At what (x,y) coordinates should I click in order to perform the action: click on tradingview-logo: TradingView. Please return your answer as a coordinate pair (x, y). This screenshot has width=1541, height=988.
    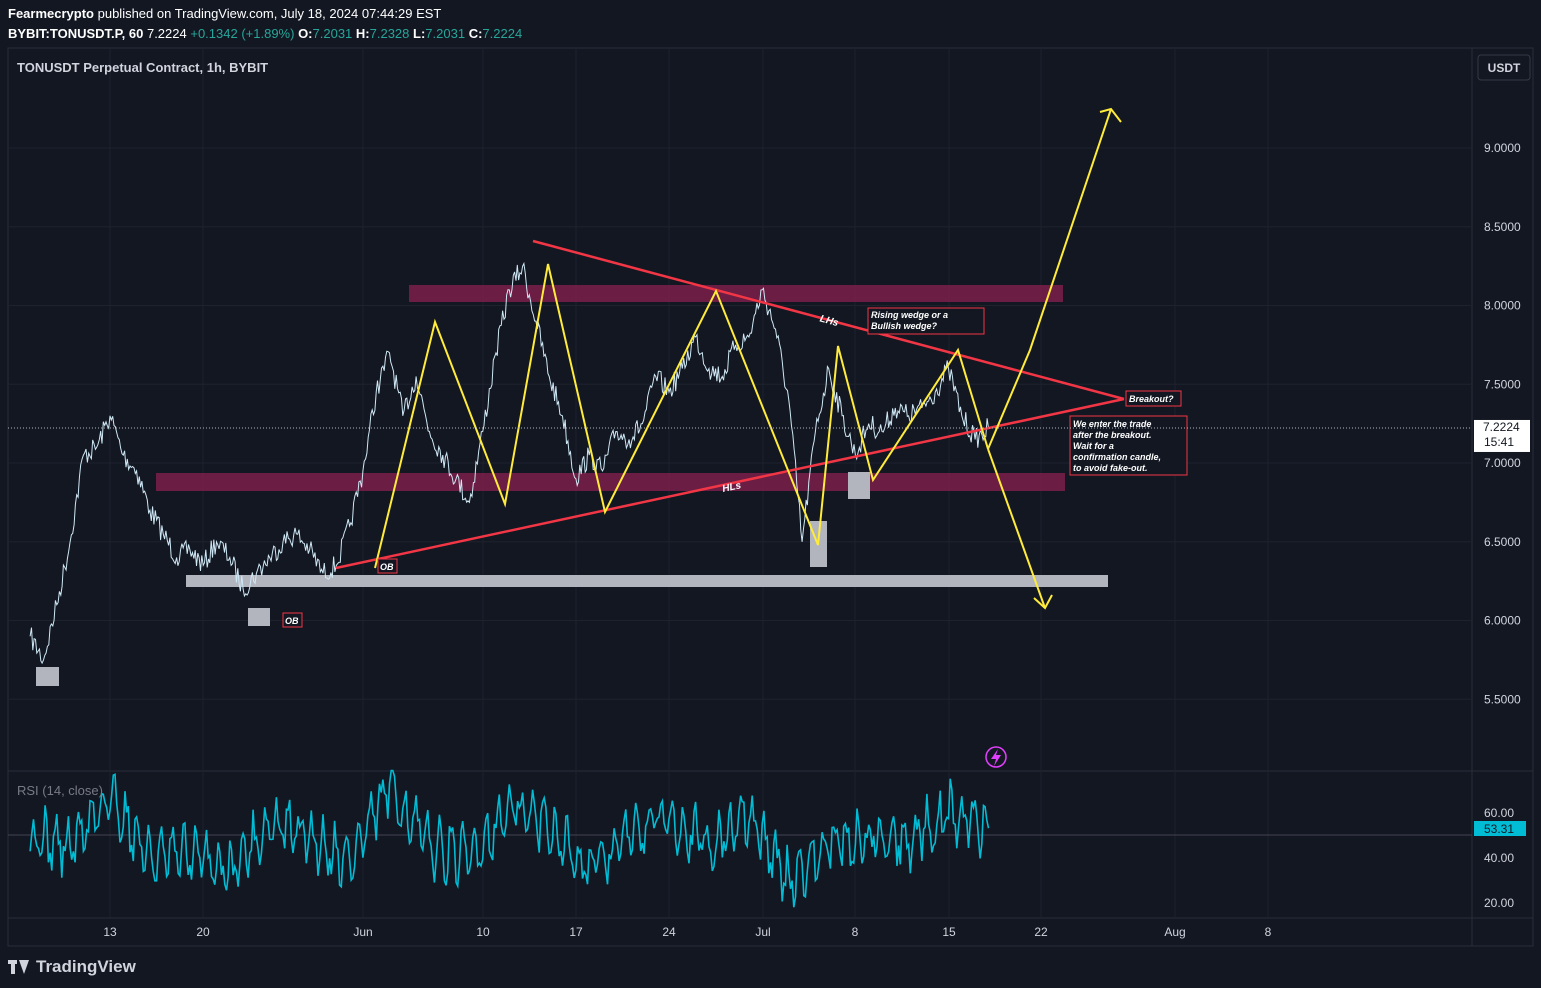
    Looking at the image, I should click on (72, 967).